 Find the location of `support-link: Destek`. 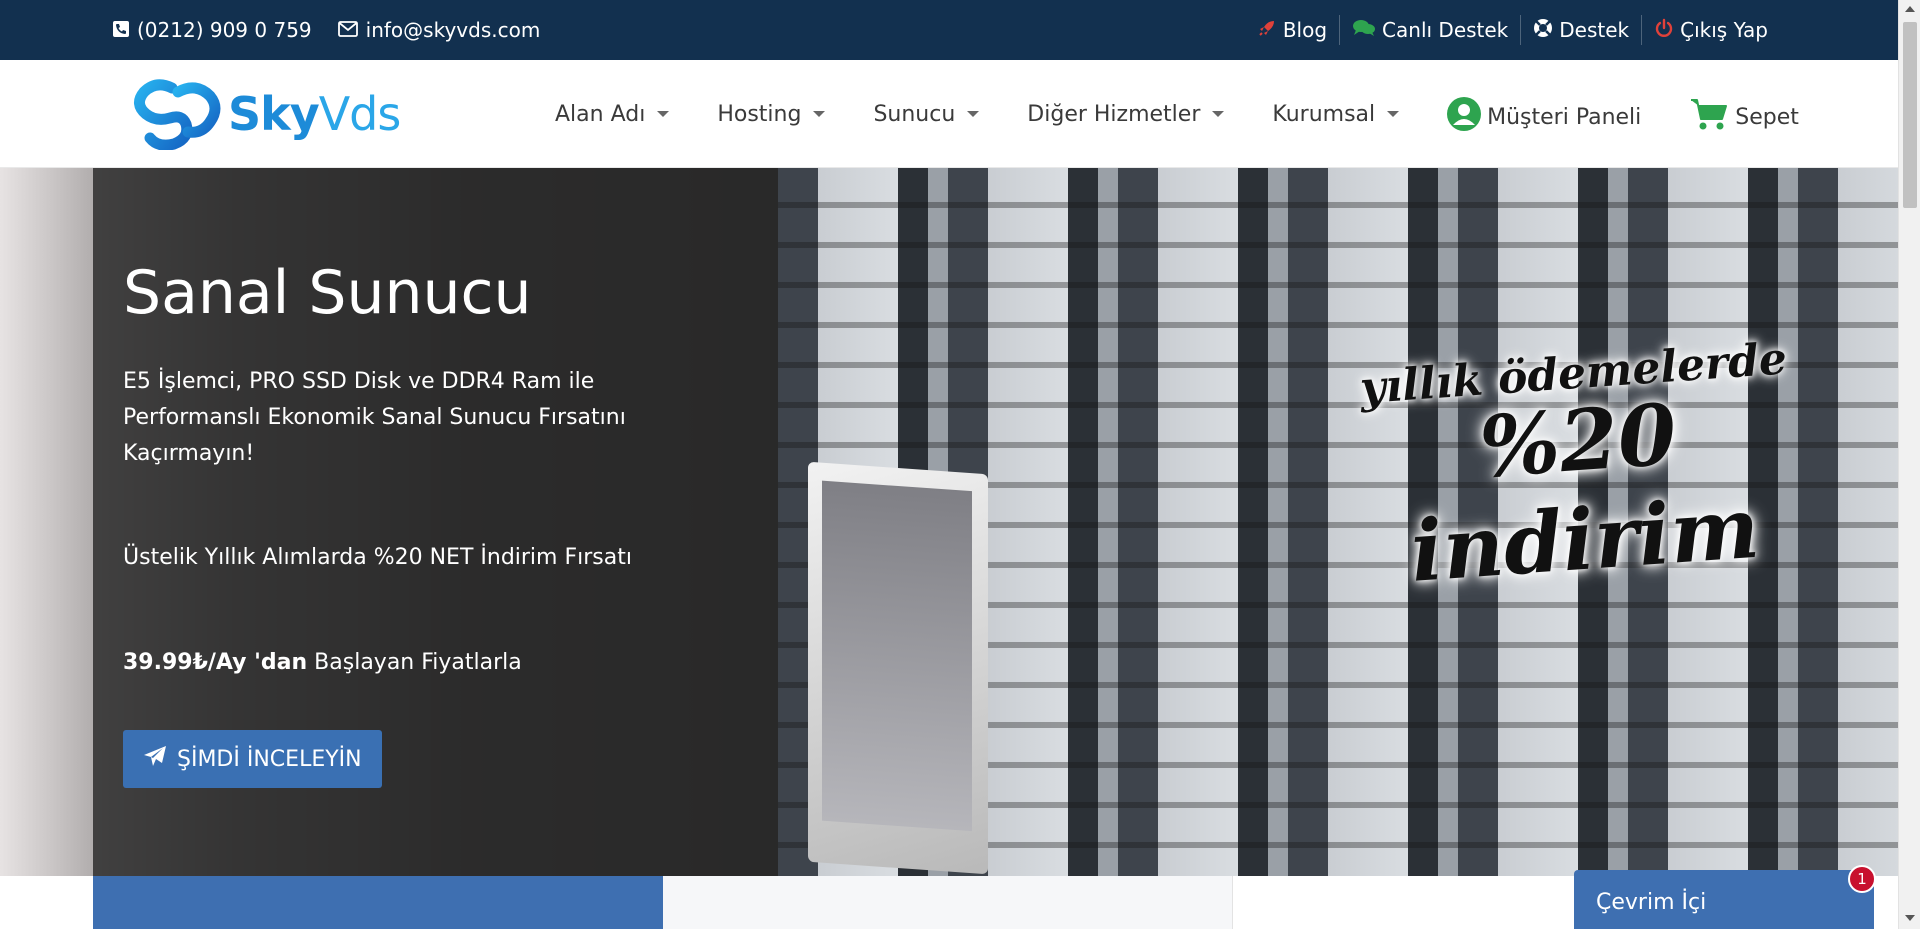

support-link: Destek is located at coordinates (1580, 30).